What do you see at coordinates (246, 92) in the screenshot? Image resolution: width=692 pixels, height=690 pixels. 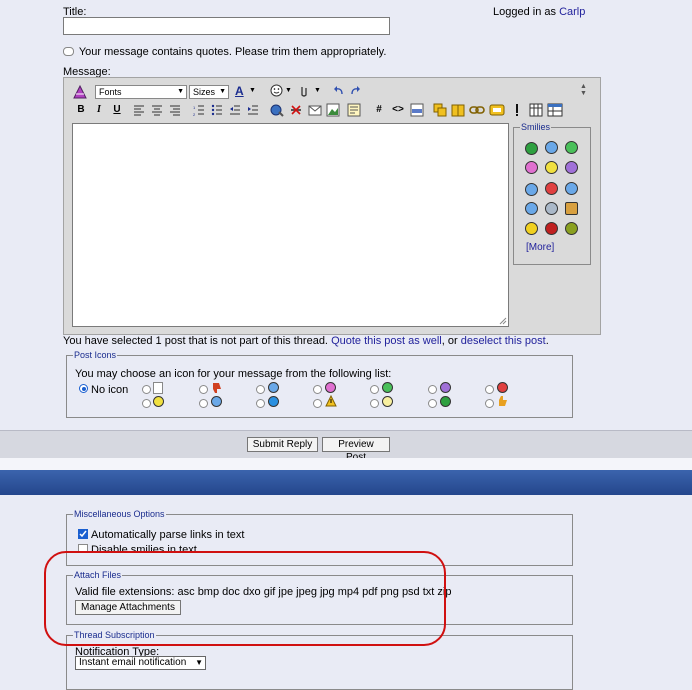 I see `text-color-icon: A ▼` at bounding box center [246, 92].